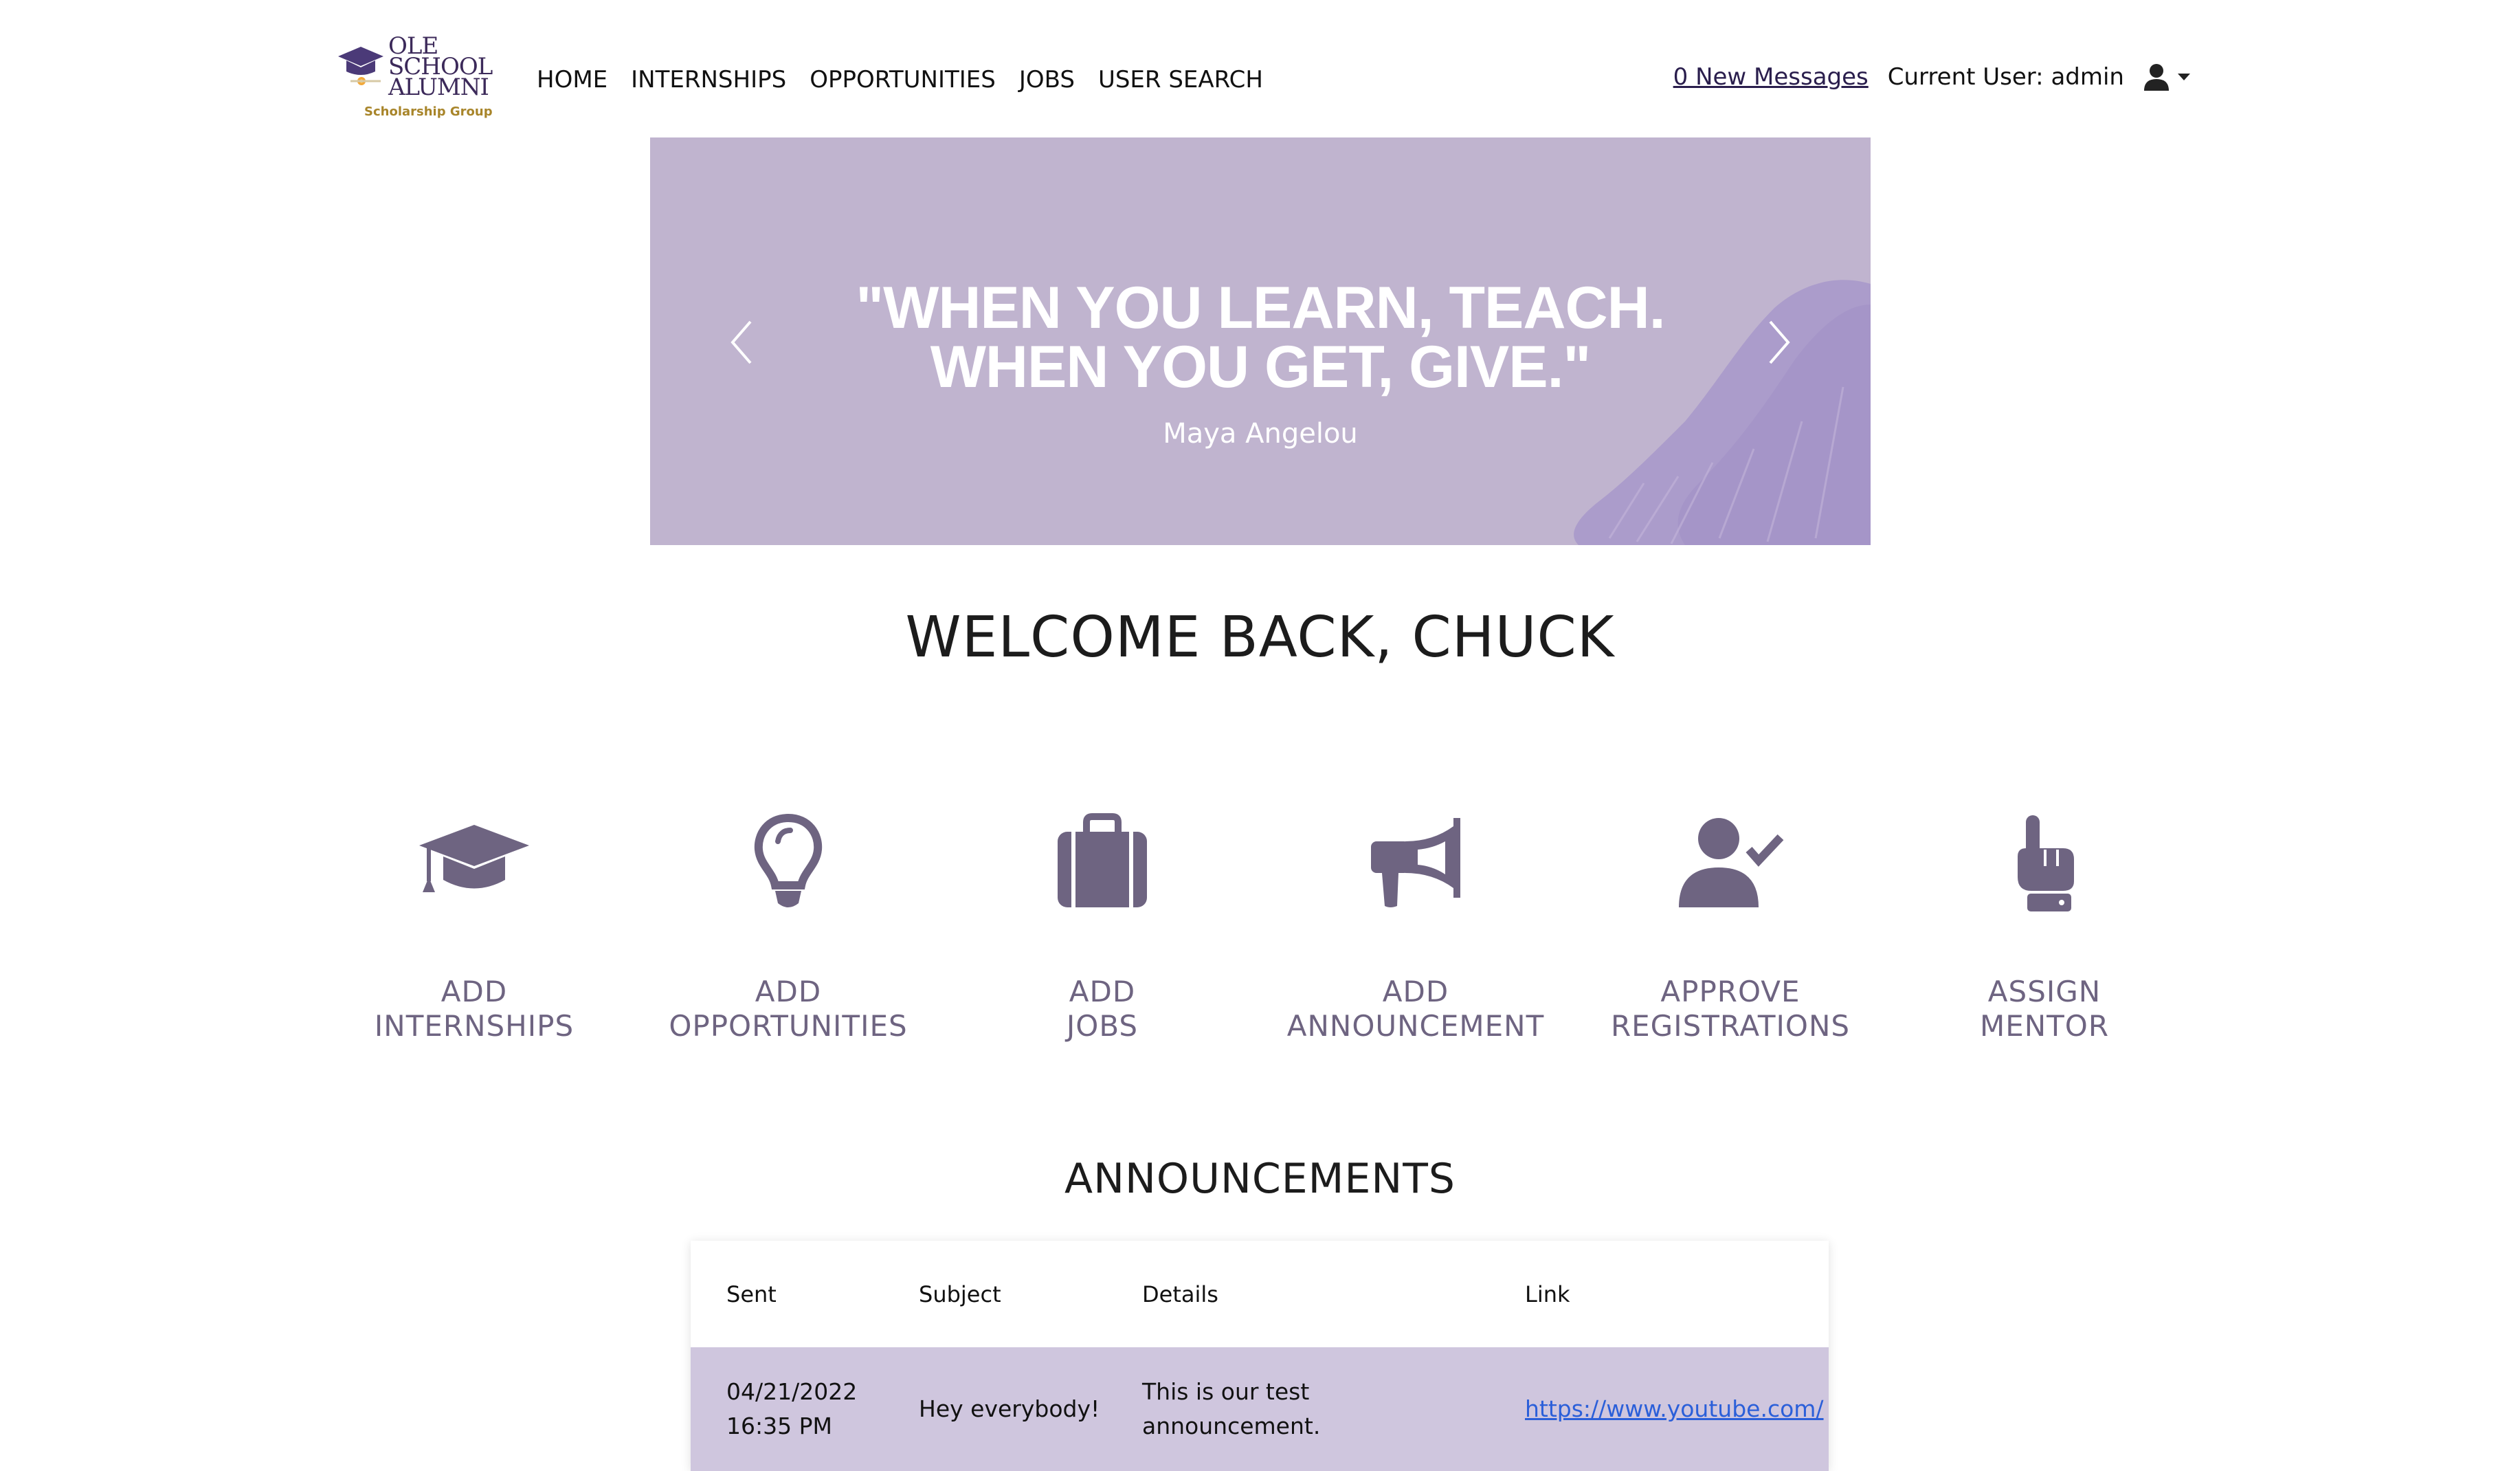  Describe the element at coordinates (428, 112) in the screenshot. I see `logo-subtitle: Scholarship Group` at that location.